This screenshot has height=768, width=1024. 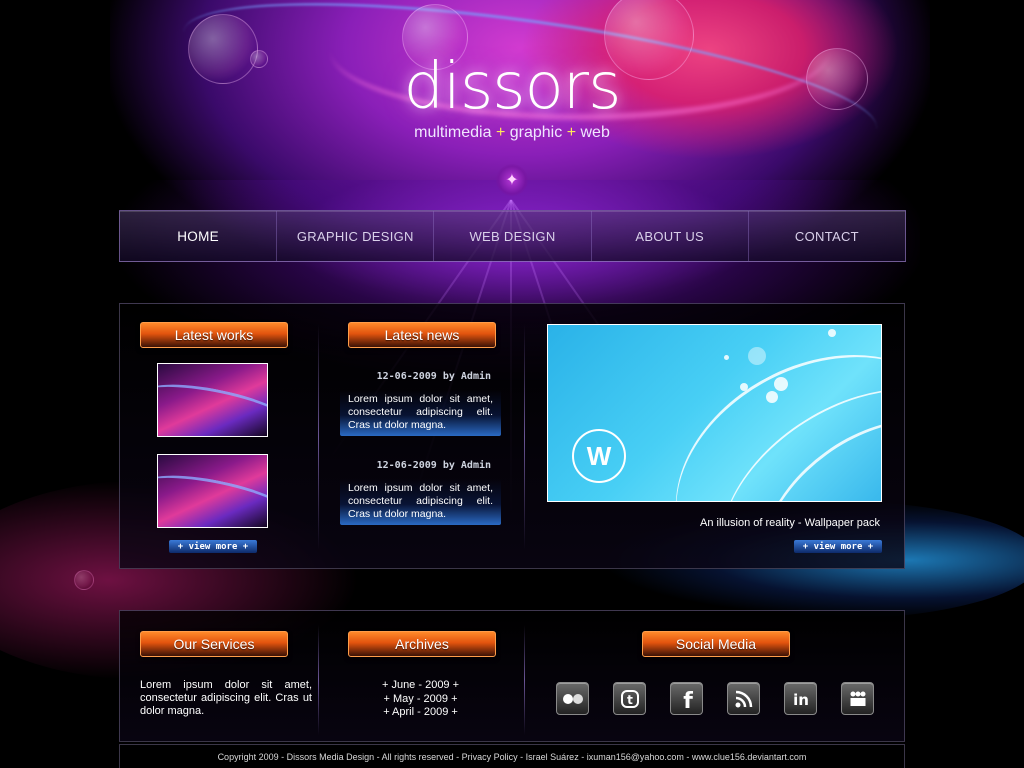 What do you see at coordinates (512, 180) in the screenshot?
I see `emblem-icon: ✦` at bounding box center [512, 180].